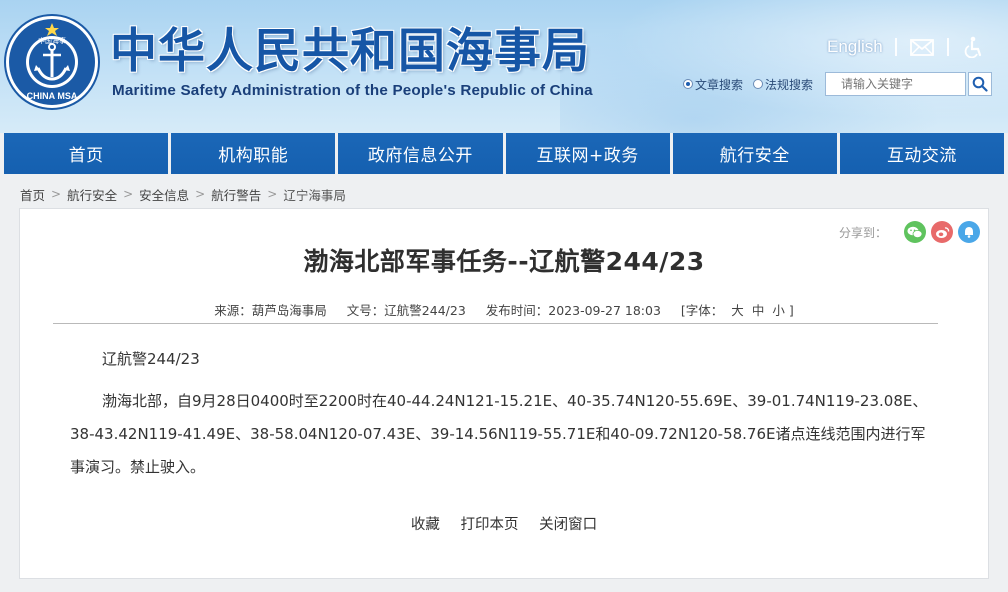 This screenshot has width=1008, height=592. Describe the element at coordinates (922, 153) in the screenshot. I see `nav-item-interaction: 互动交流` at that location.